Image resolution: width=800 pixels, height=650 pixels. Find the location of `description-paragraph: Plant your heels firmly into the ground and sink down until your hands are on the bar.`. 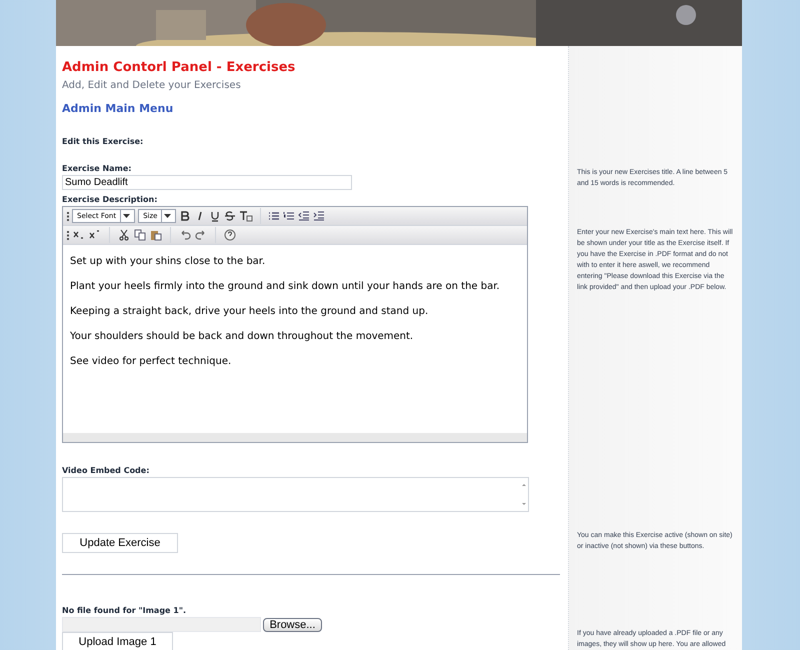

description-paragraph: Plant your heels firmly into the ground and sink down until your hands are on the bar. is located at coordinates (285, 287).